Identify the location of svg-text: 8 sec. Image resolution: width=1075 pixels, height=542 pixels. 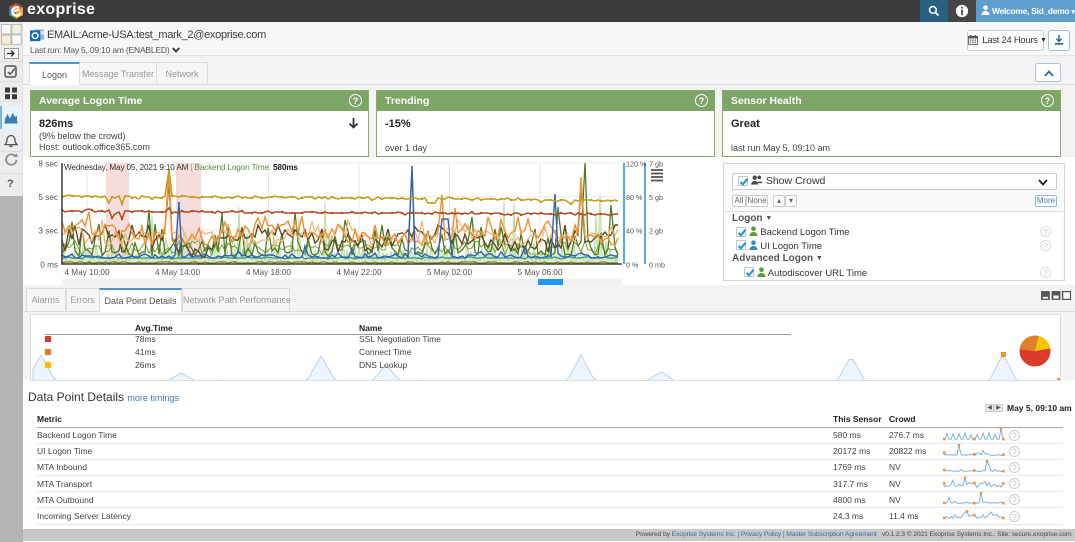
(48, 164).